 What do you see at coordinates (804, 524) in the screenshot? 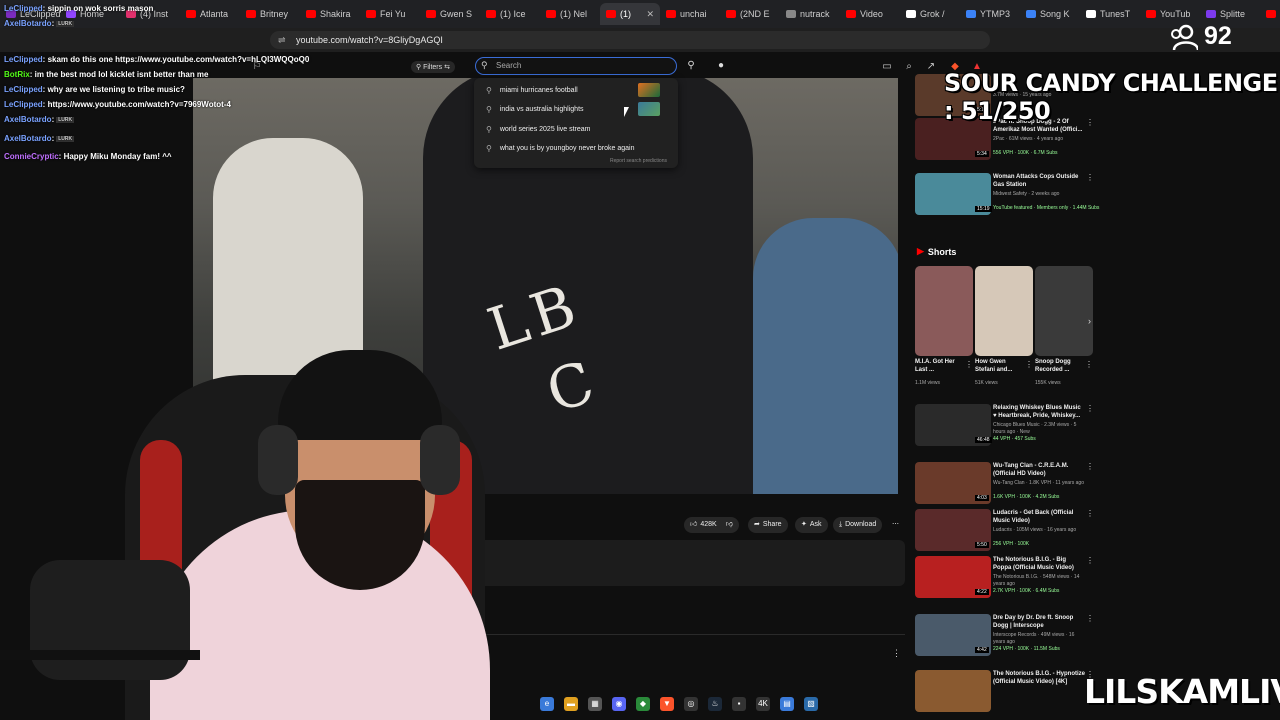
I see `sparkle-icon: ✦` at bounding box center [804, 524].